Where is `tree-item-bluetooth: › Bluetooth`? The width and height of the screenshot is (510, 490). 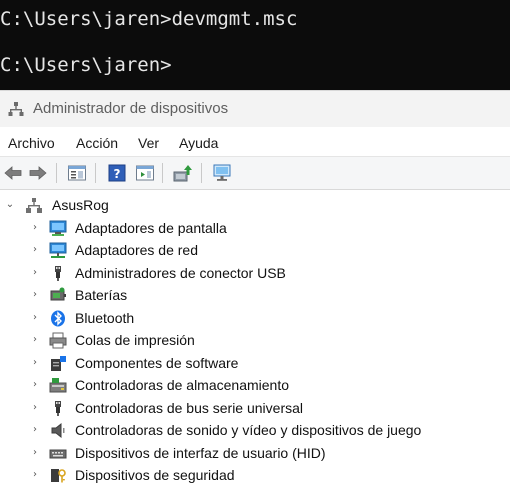 tree-item-bluetooth: › Bluetooth is located at coordinates (255, 318).